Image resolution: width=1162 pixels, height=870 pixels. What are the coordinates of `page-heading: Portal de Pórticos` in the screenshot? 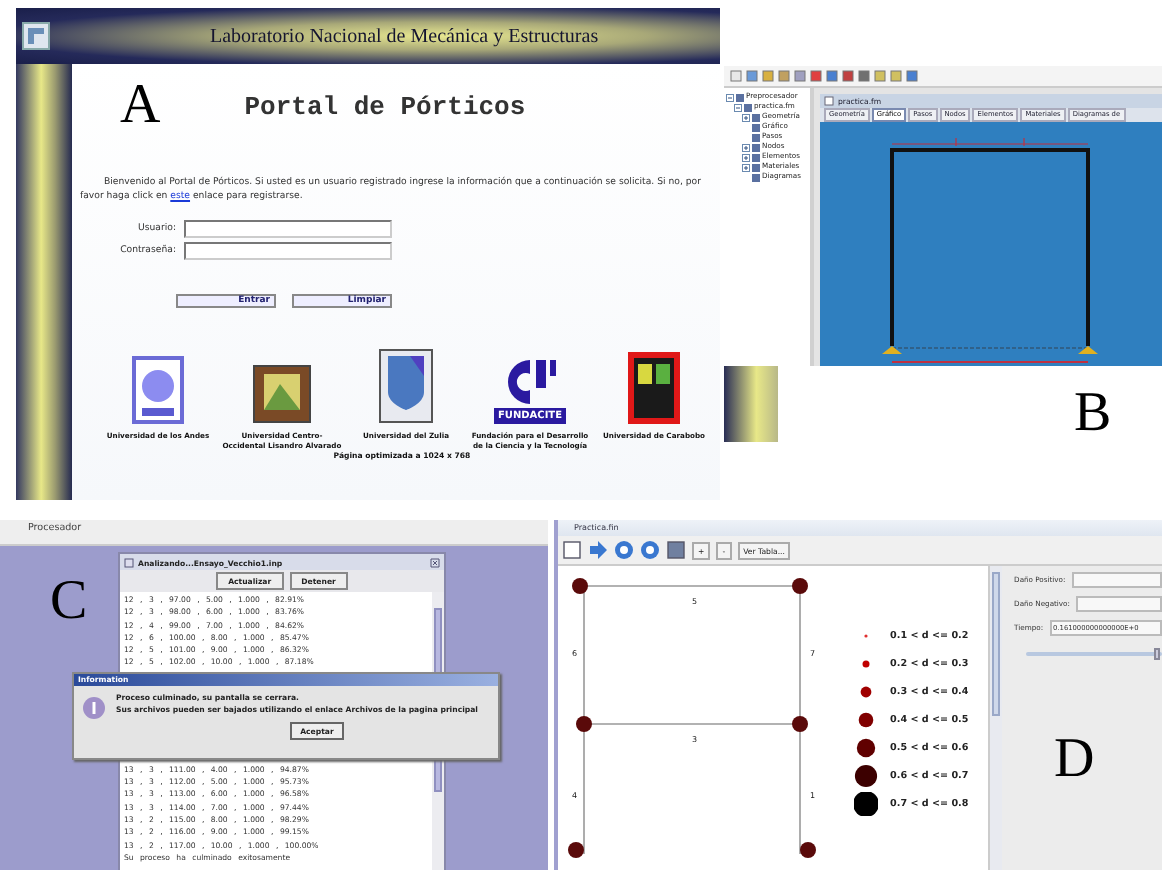 It's located at (385, 106).